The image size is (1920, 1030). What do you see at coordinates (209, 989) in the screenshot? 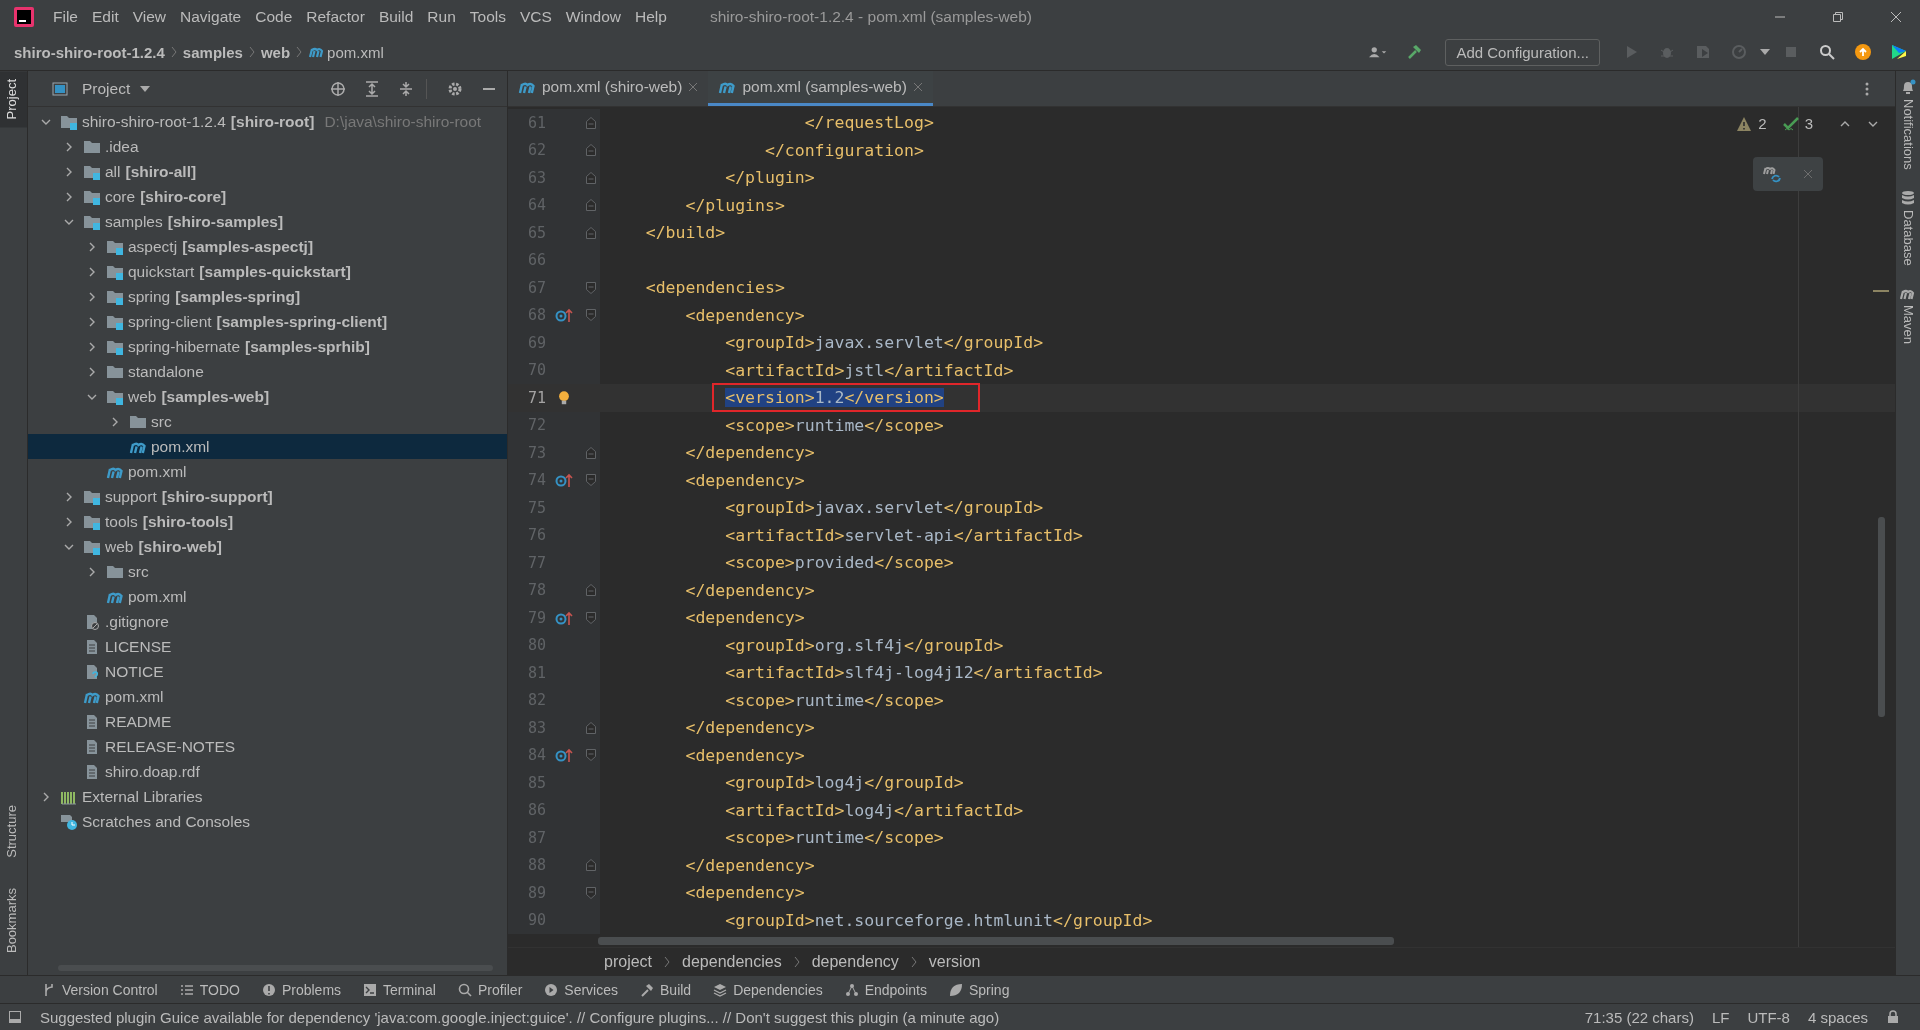
I see `tool-window-button: TODO` at bounding box center [209, 989].